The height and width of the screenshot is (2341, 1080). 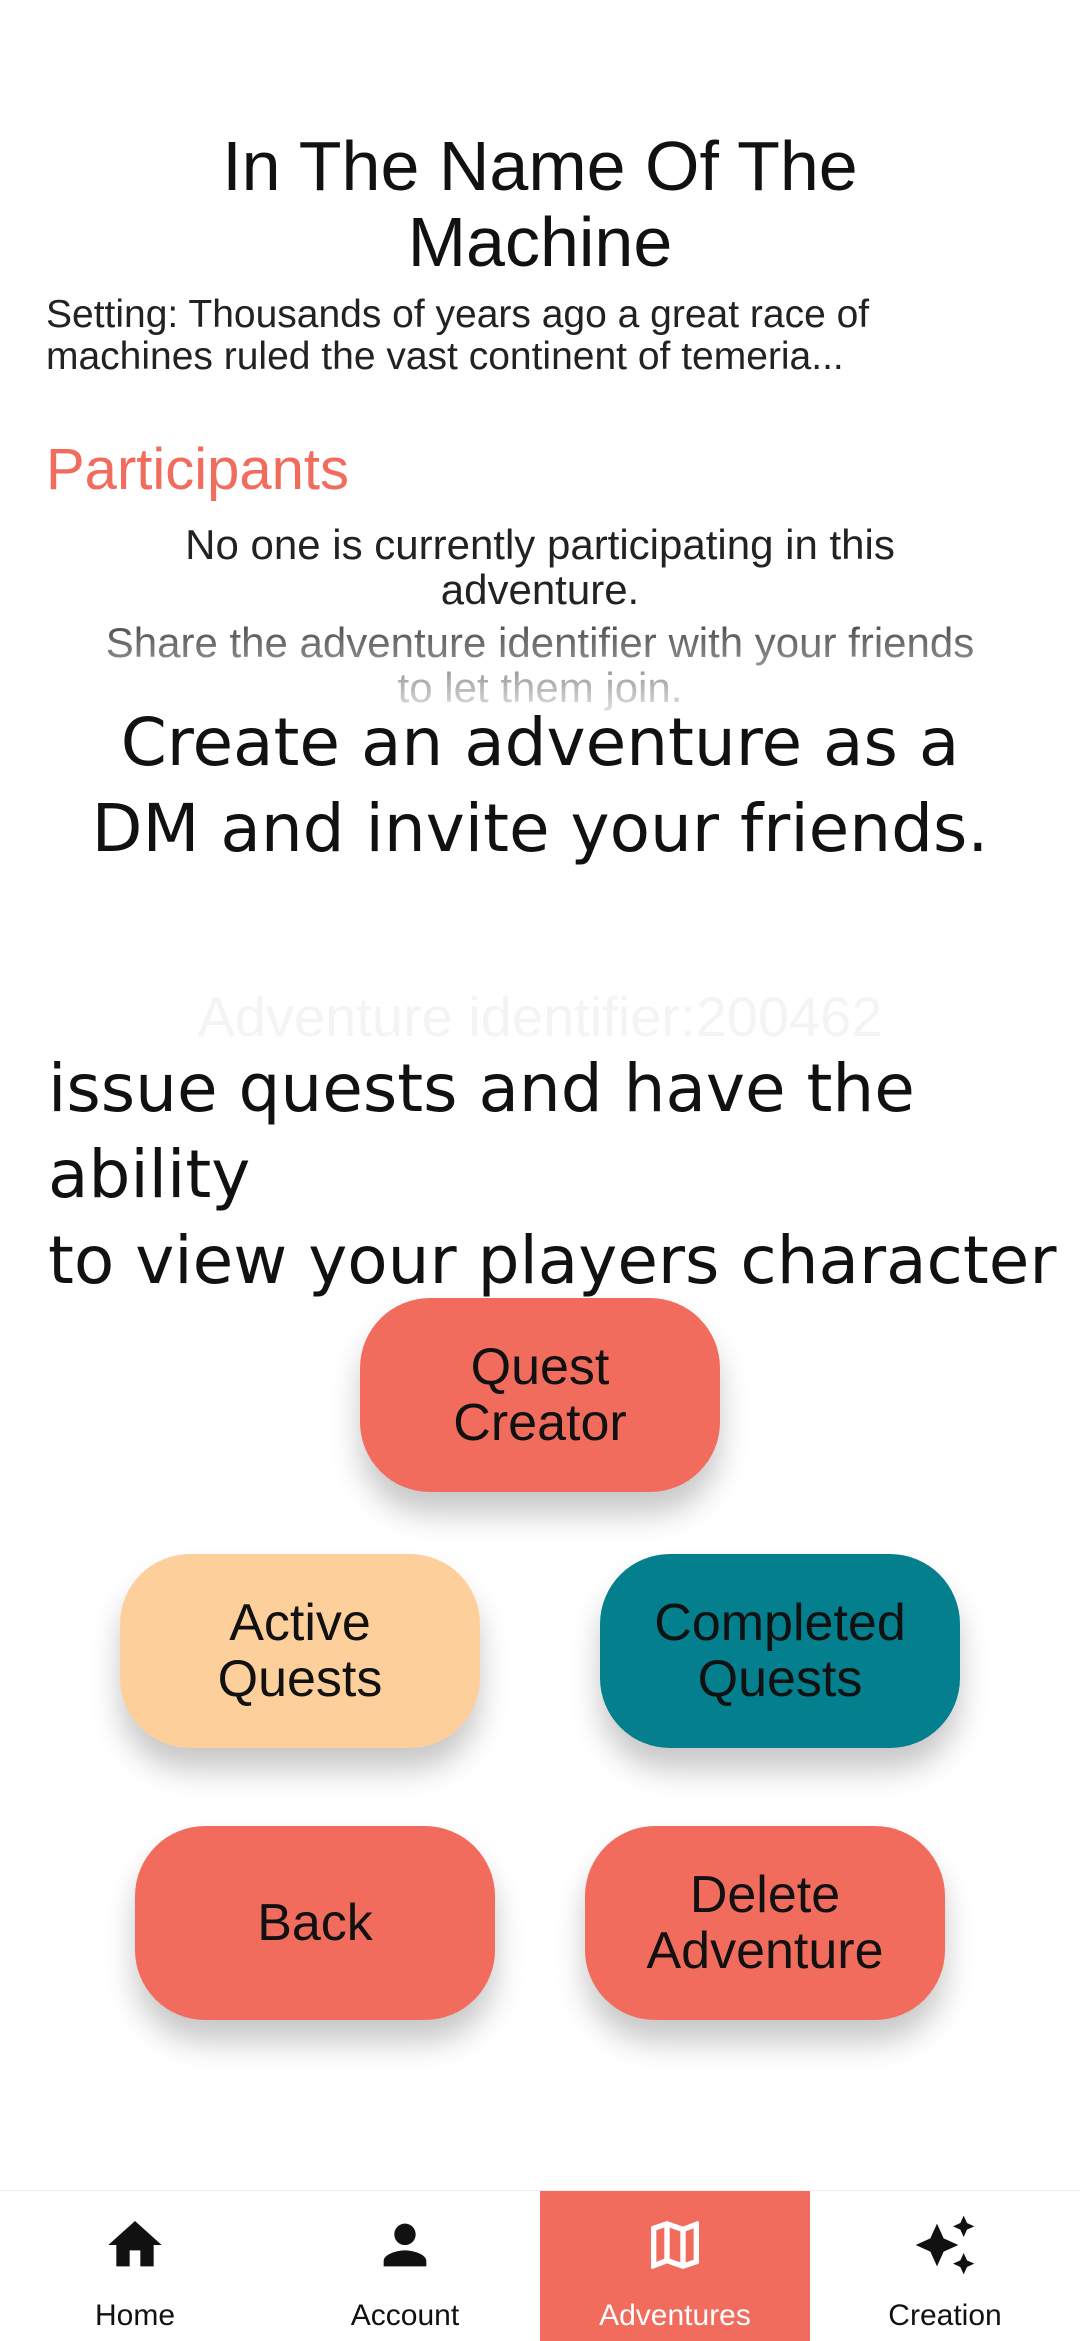 I want to click on map-icon, so click(x=675, y=2245).